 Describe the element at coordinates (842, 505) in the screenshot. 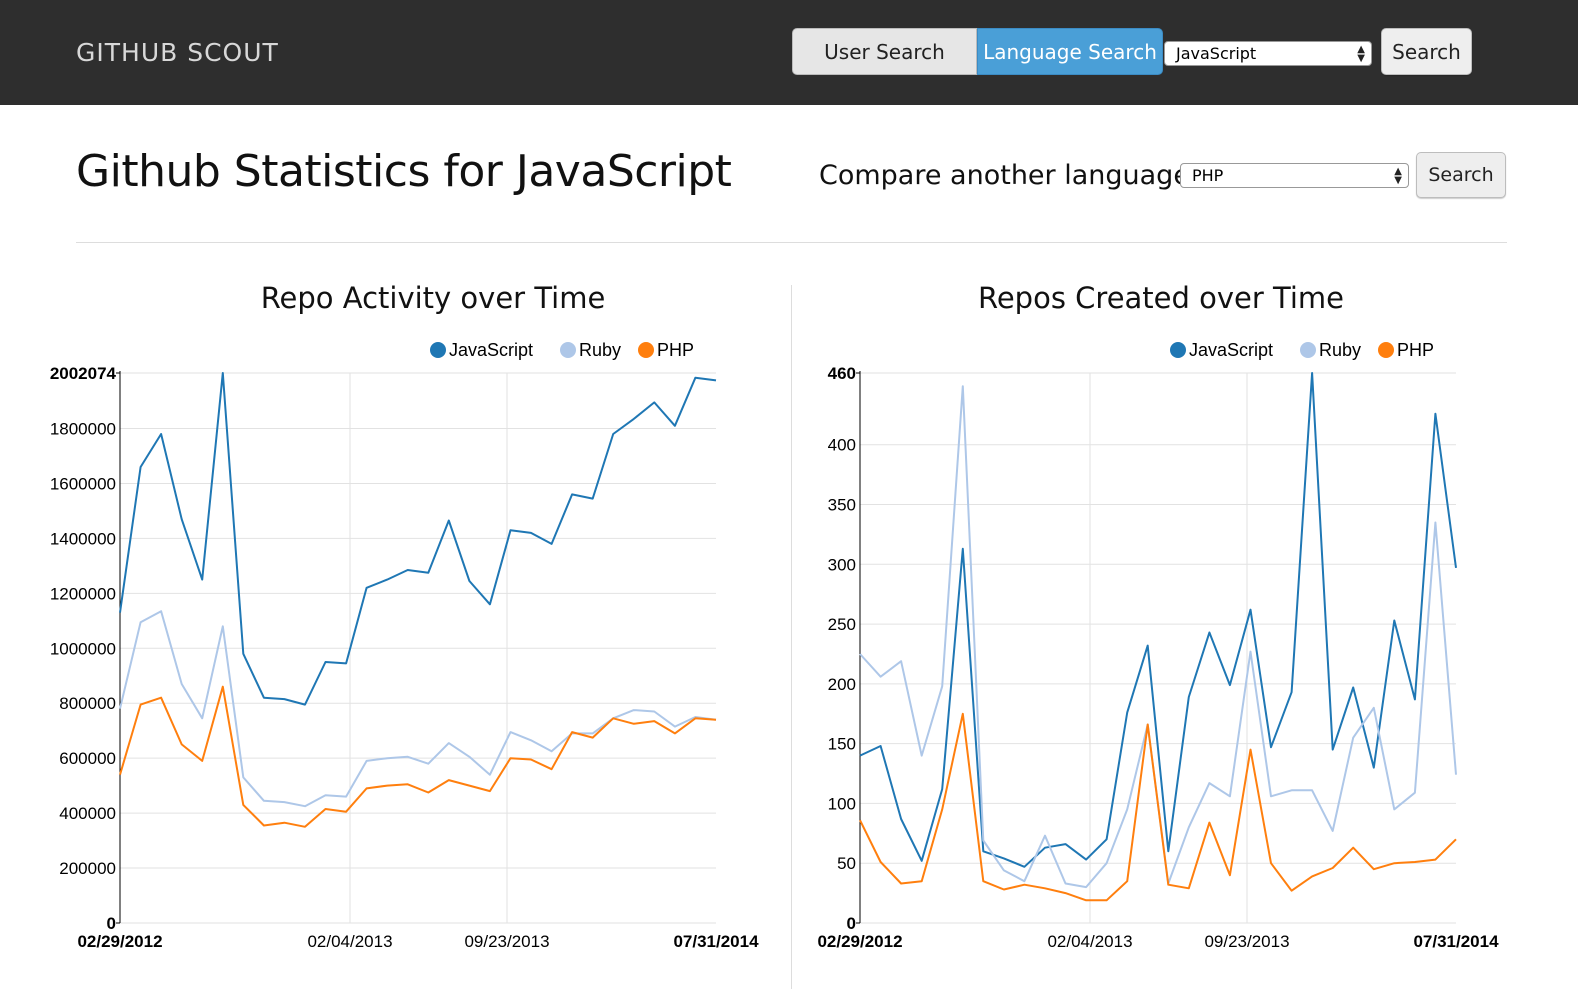

I see `y-tick-label: 350` at that location.